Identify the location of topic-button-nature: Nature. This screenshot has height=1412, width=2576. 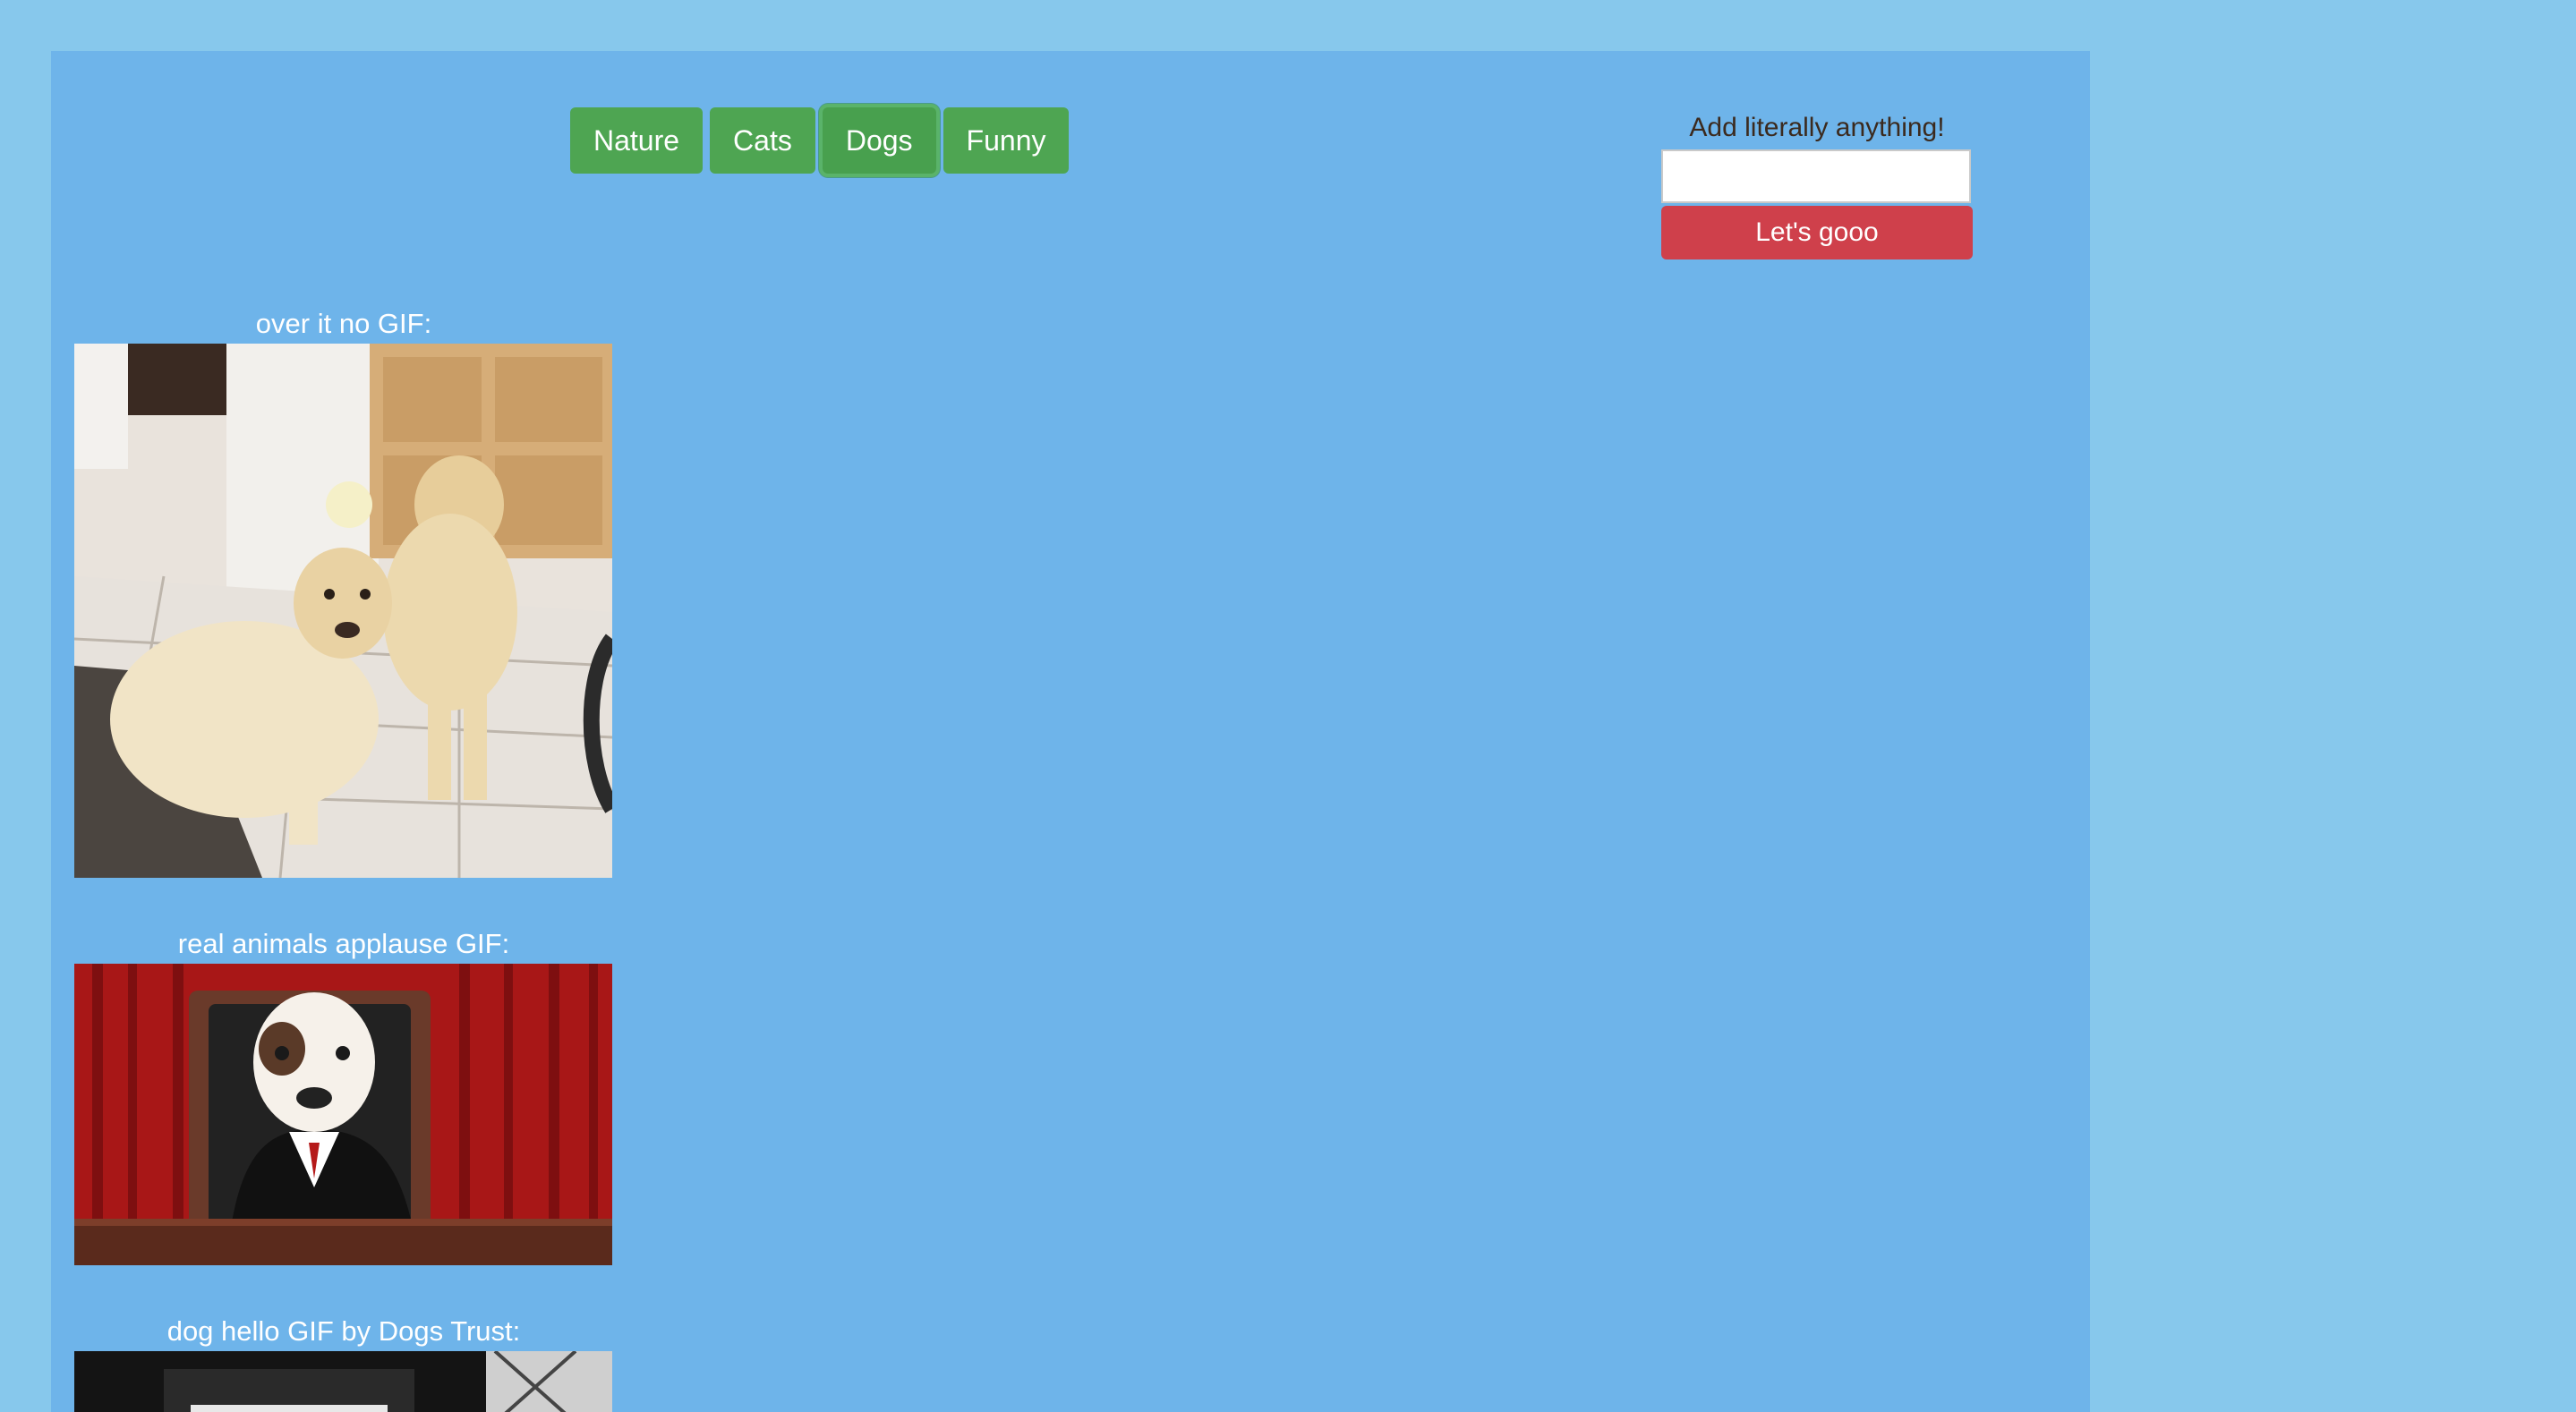
(637, 141).